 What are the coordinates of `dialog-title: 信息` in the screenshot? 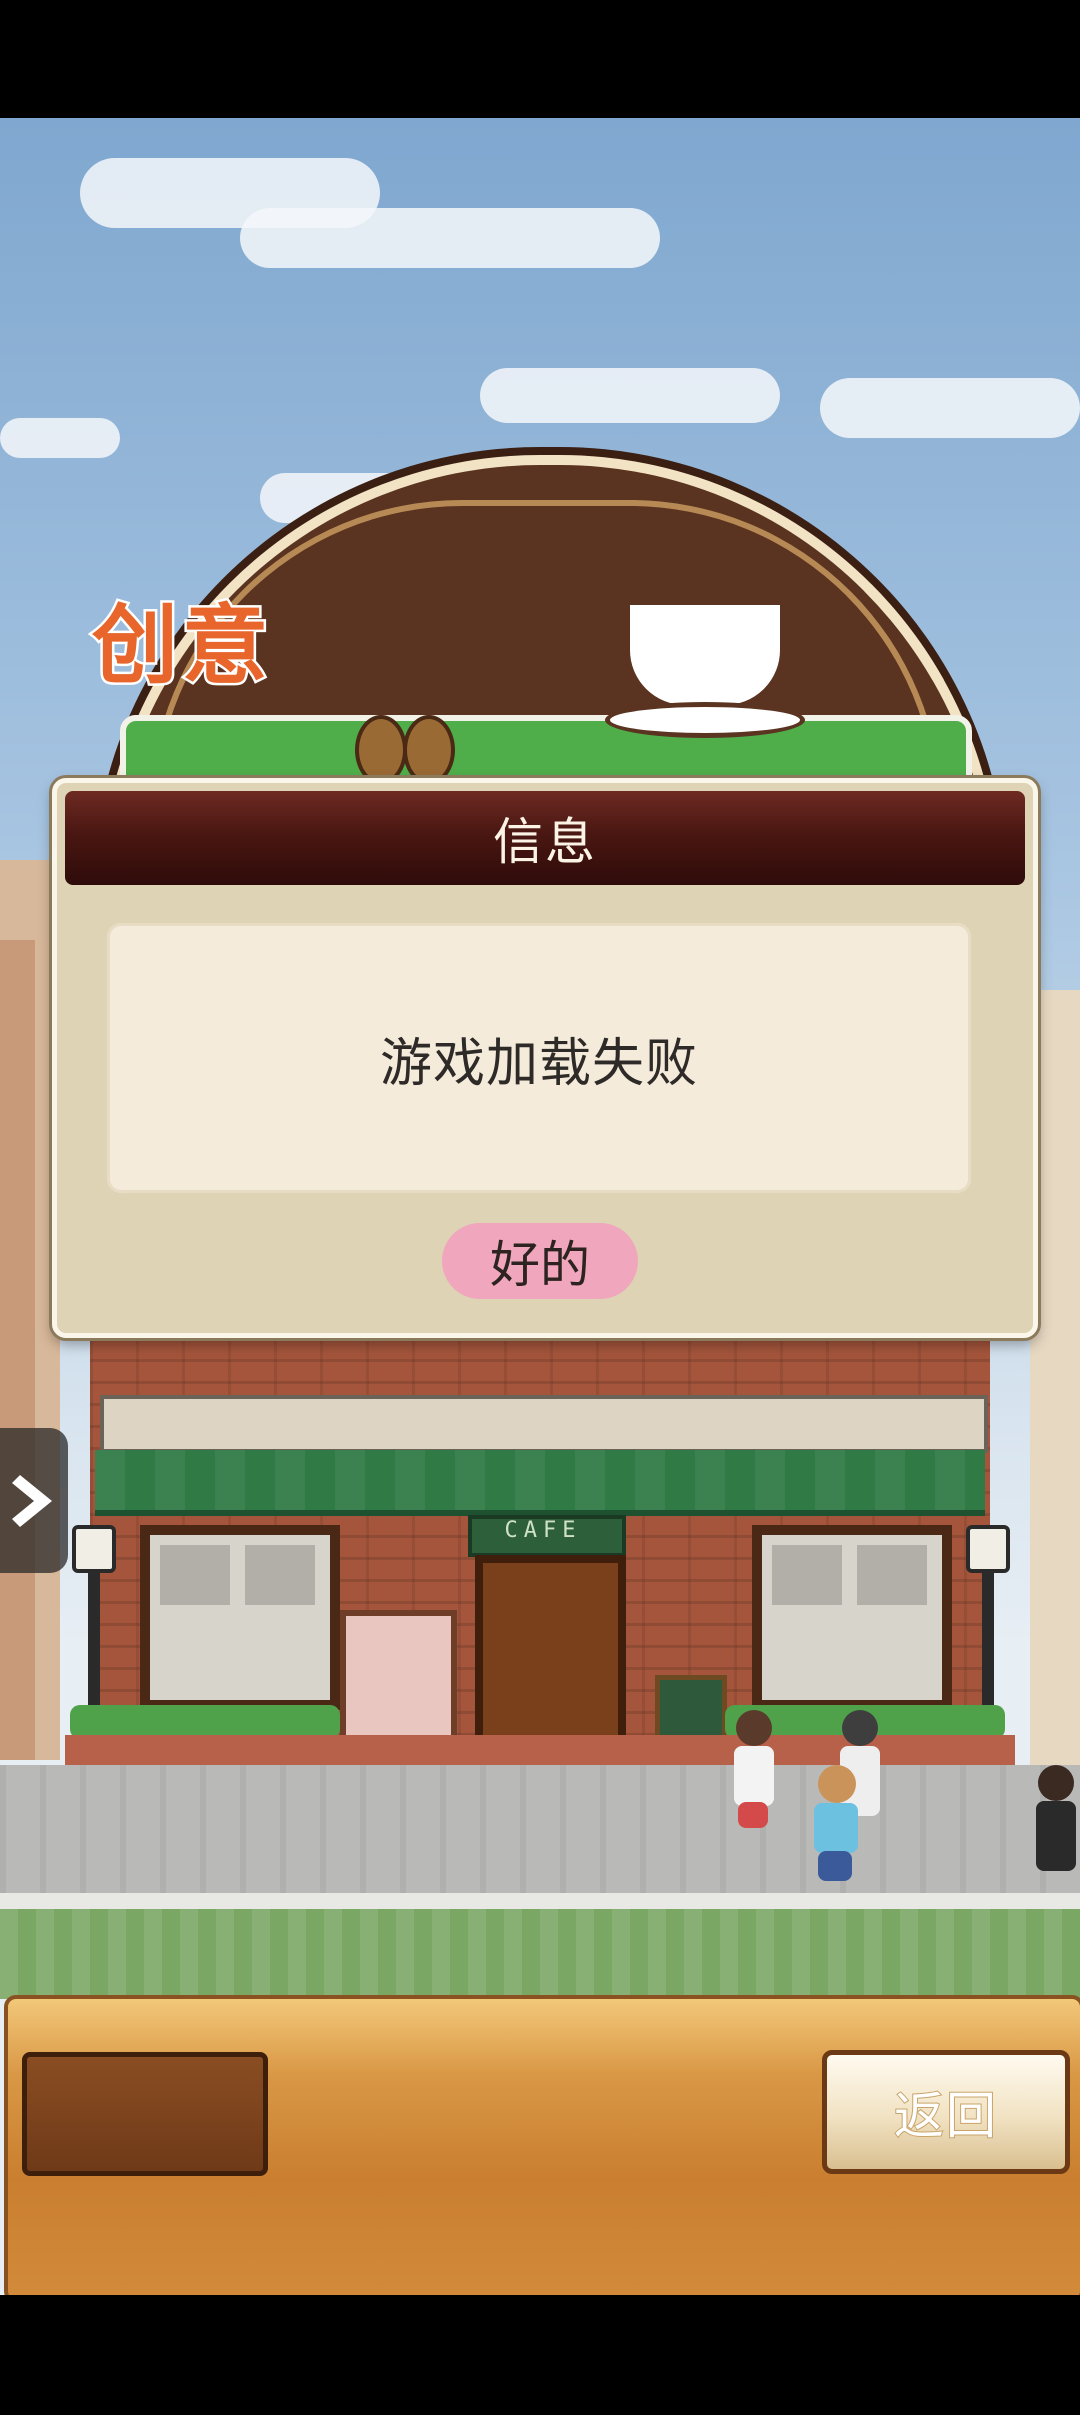 It's located at (545, 842).